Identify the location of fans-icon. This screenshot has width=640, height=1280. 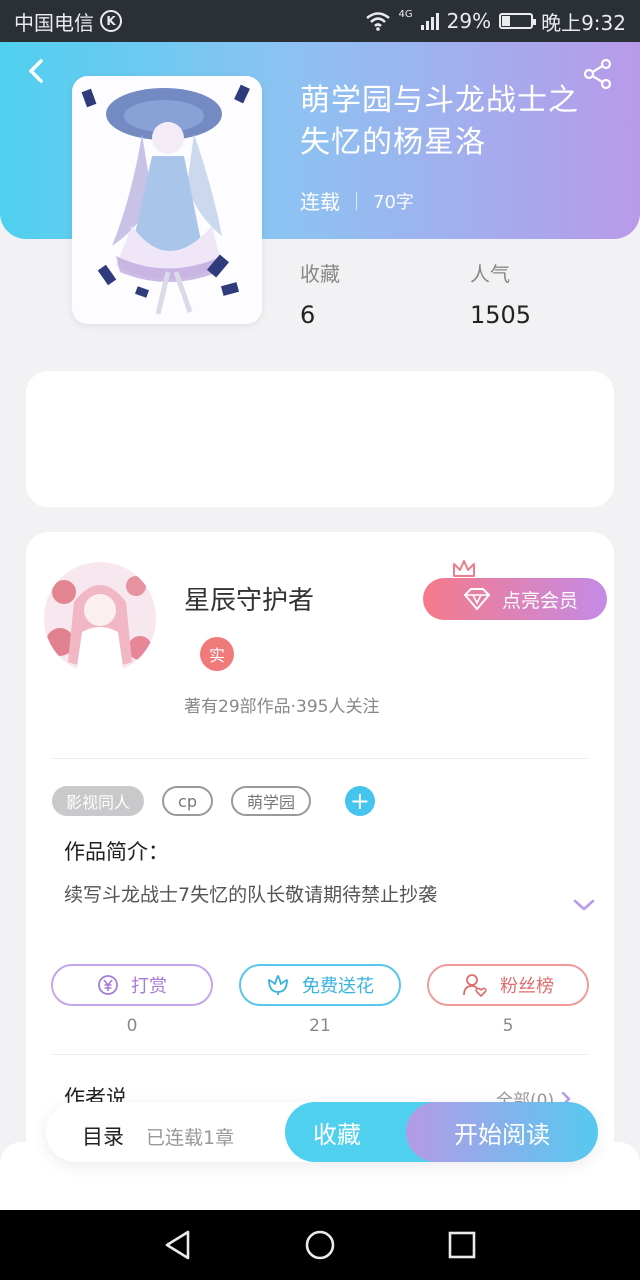
(475, 985).